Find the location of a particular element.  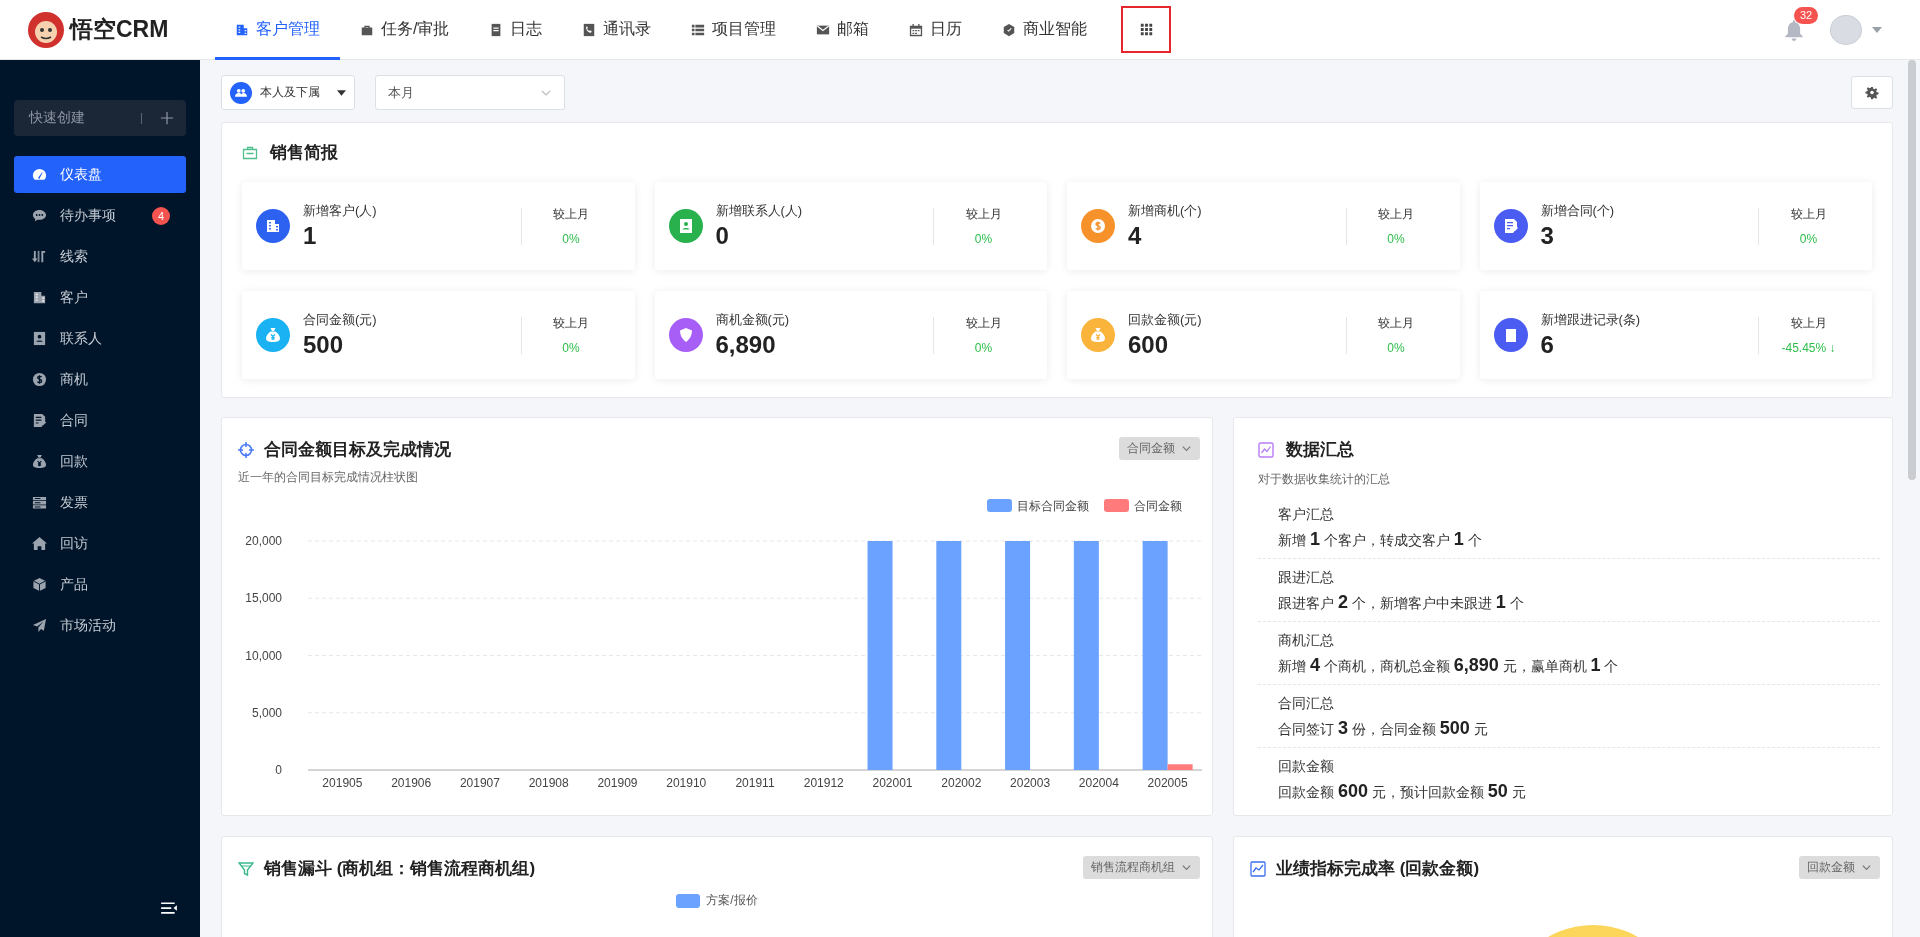

metric-dropdown: 合同金额 is located at coordinates (1159, 448).